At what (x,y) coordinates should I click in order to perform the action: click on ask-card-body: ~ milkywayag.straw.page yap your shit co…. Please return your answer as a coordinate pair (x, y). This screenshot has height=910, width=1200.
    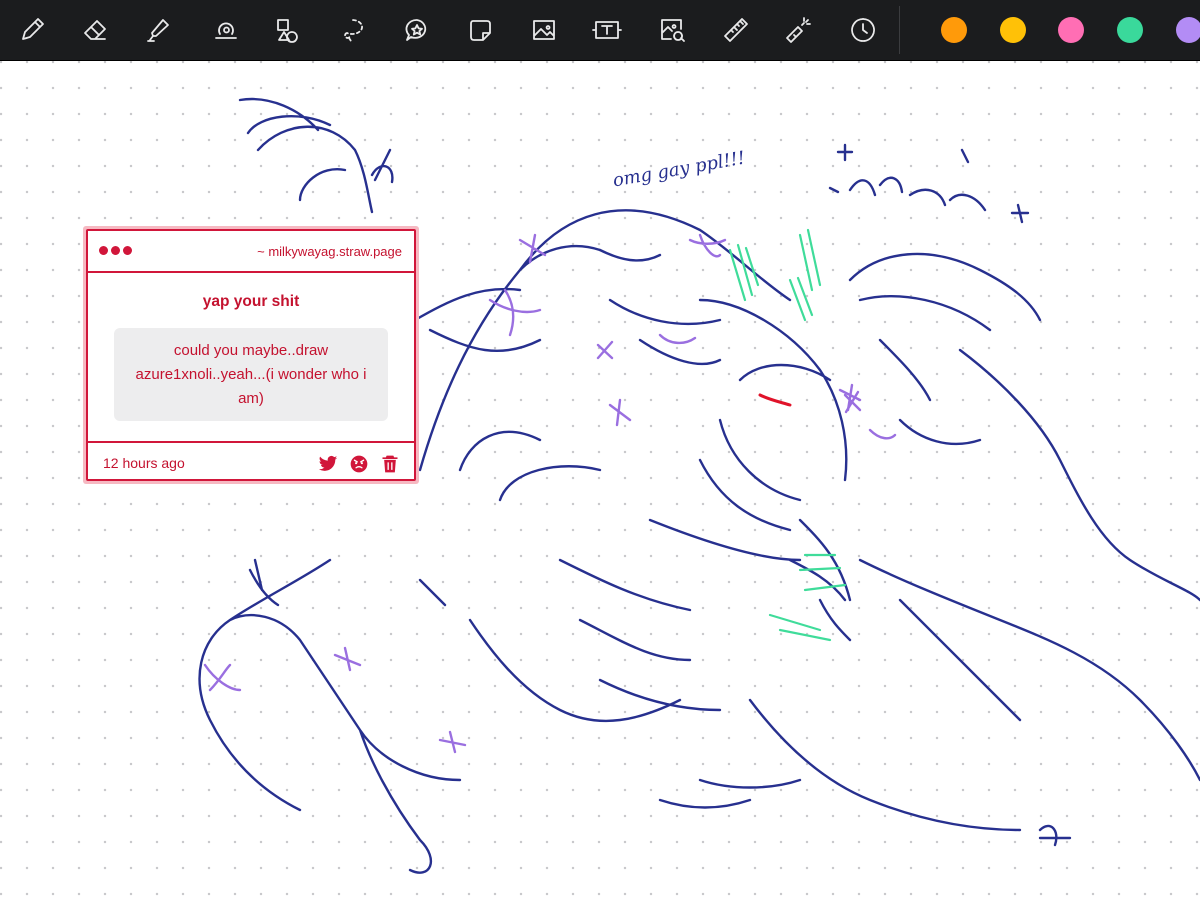
    Looking at the image, I should click on (251, 355).